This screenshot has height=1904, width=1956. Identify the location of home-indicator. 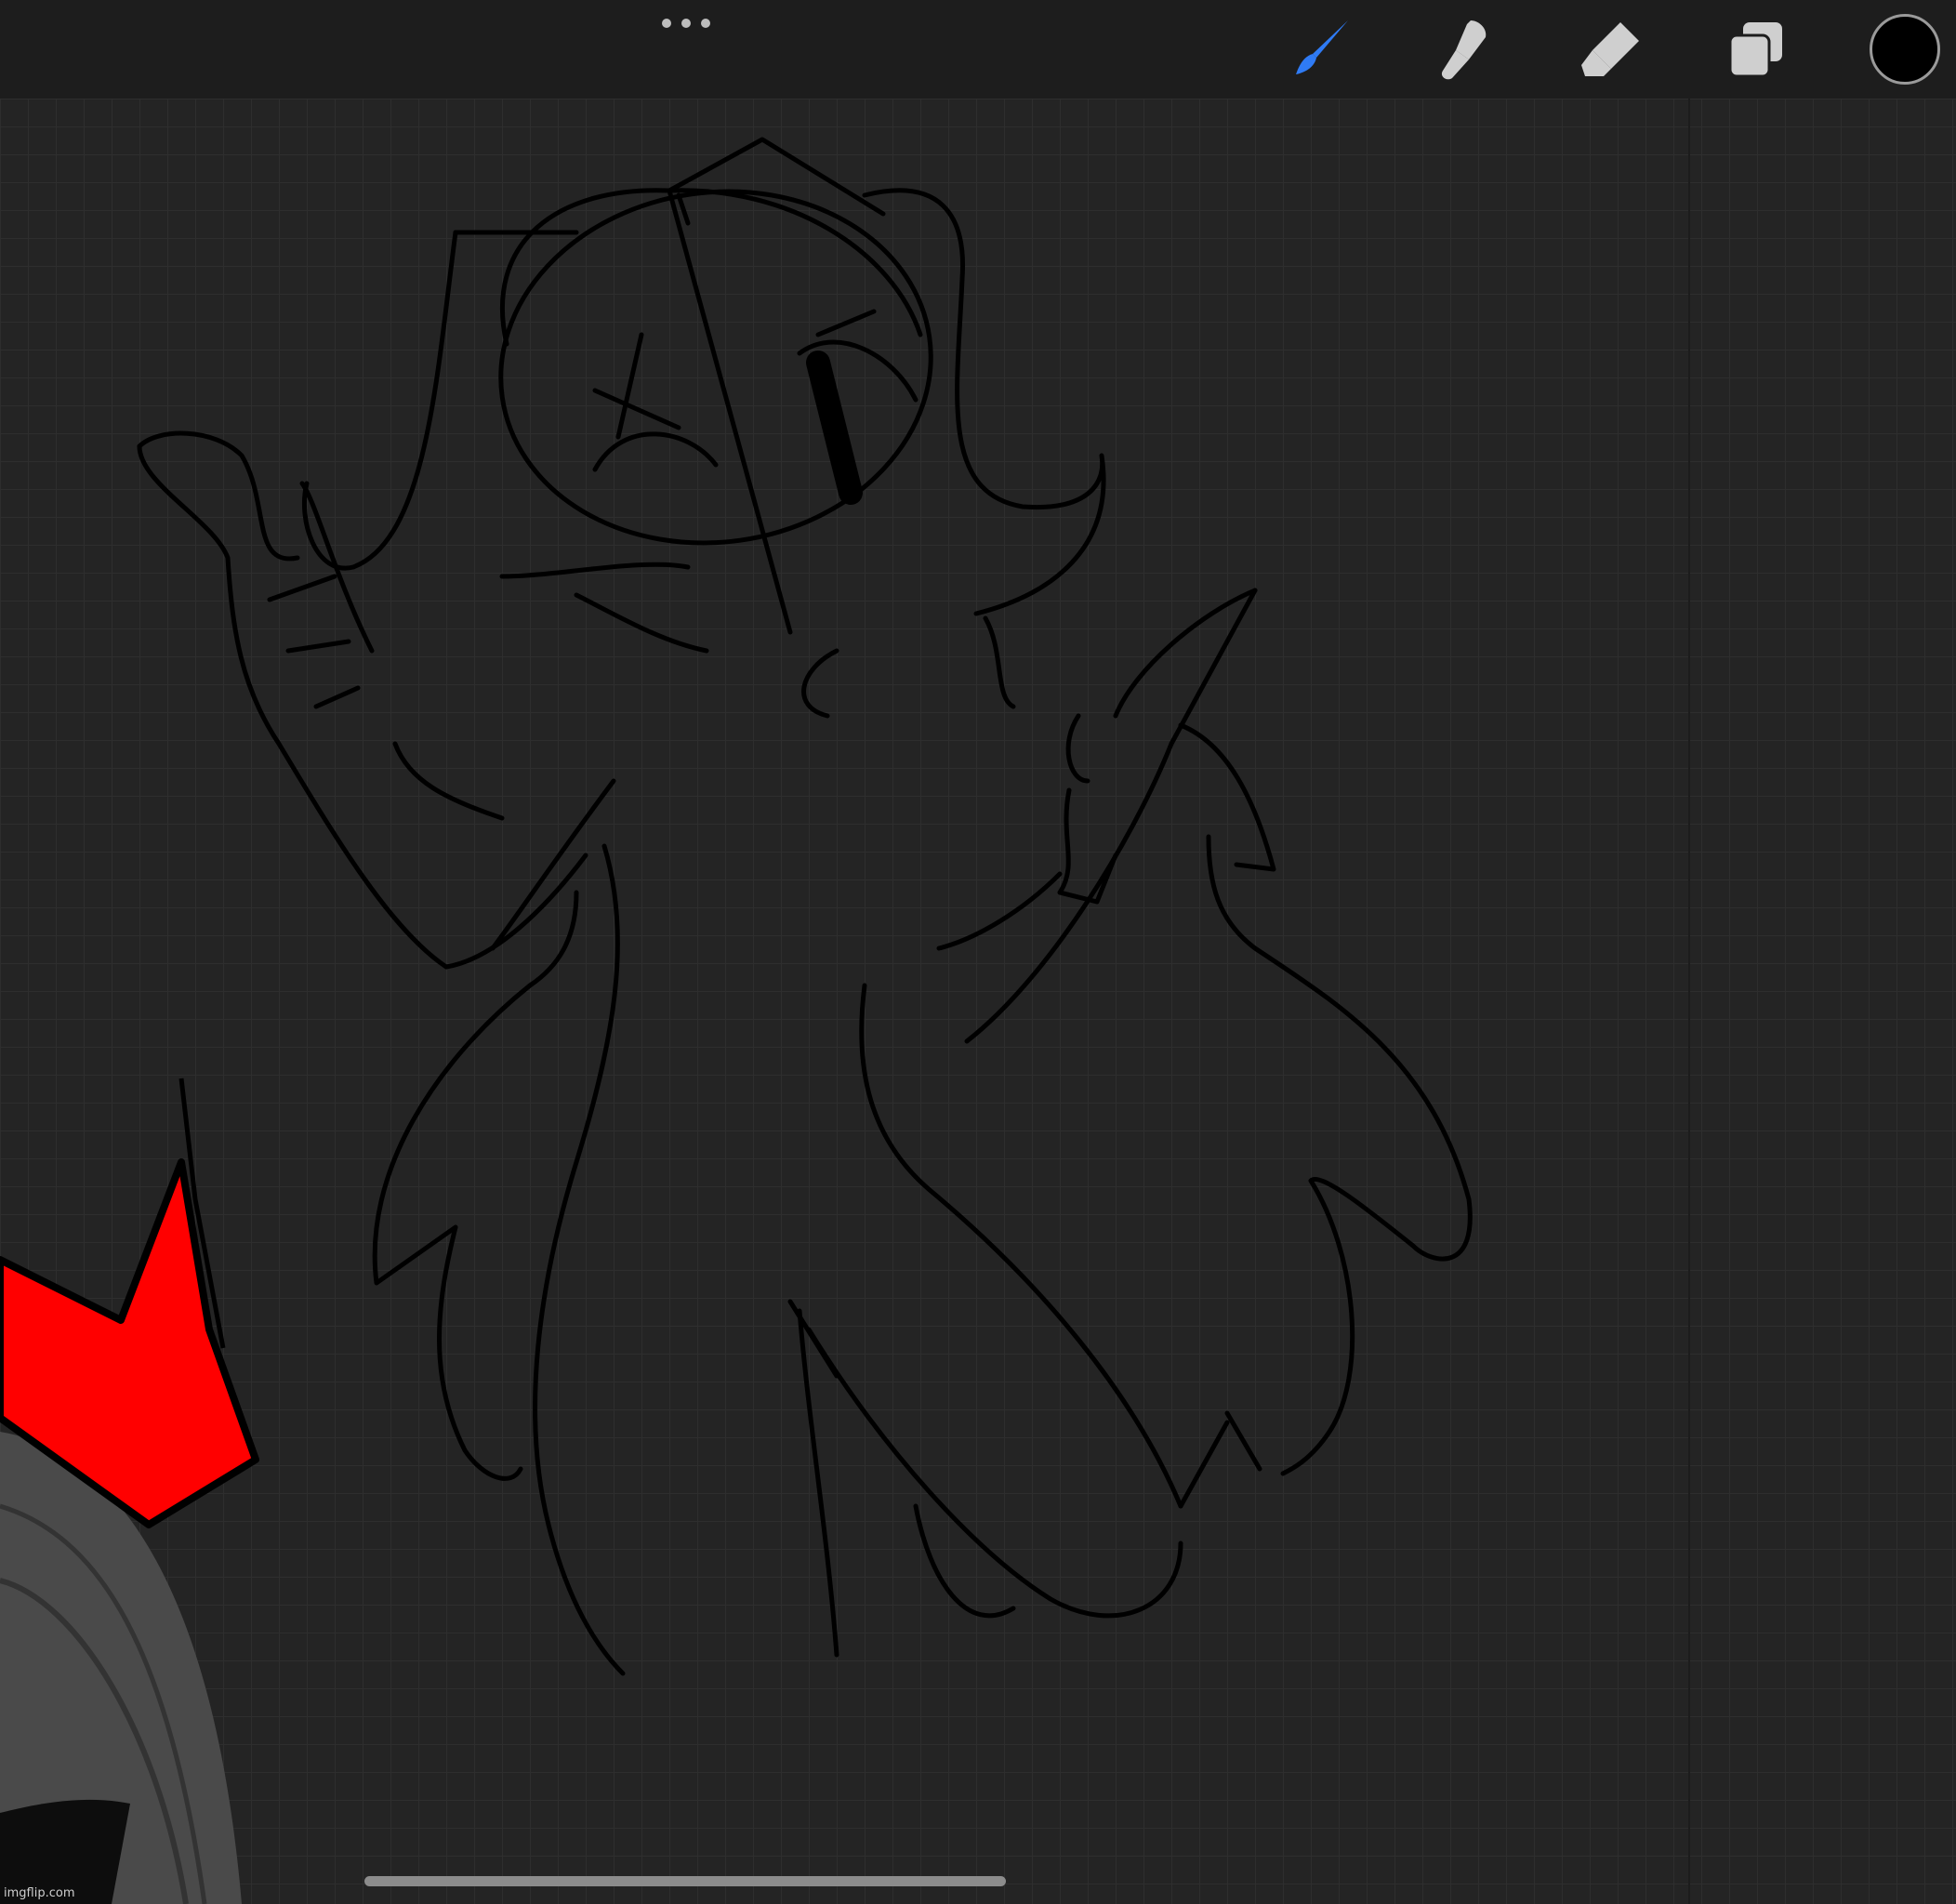
(685, 1881).